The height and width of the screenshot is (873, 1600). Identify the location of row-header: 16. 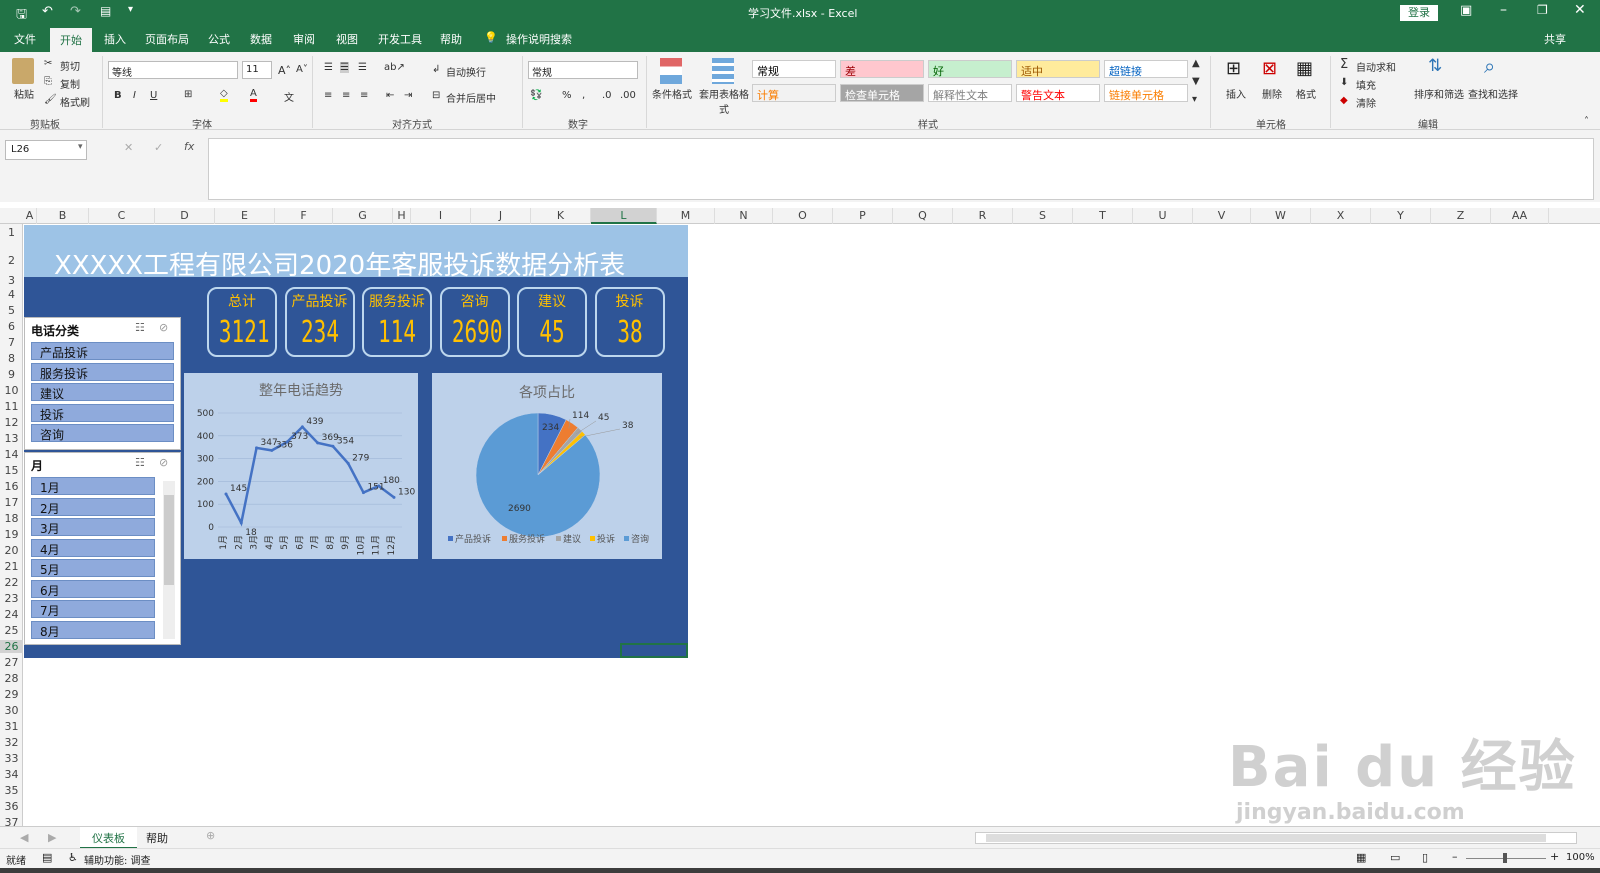
(11, 486).